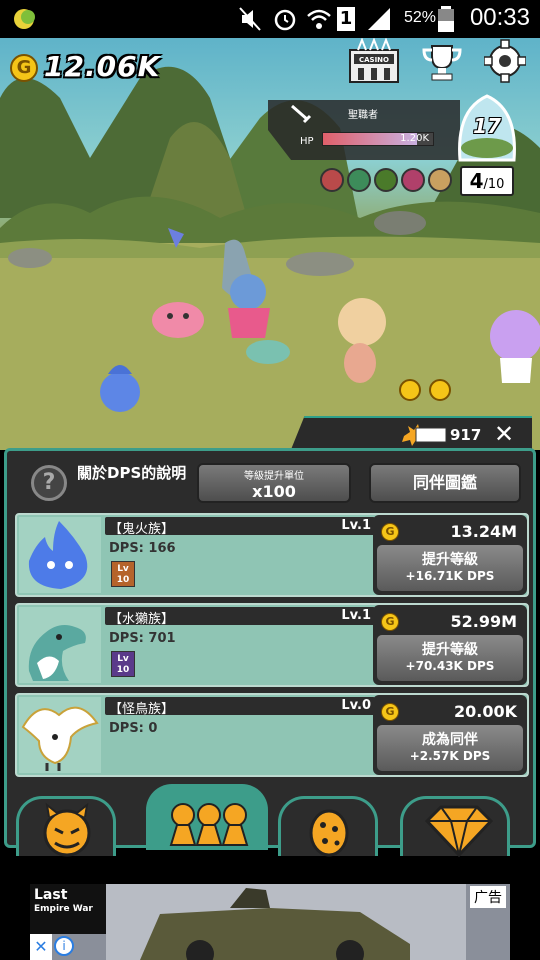 The height and width of the screenshot is (960, 540). Describe the element at coordinates (450, 740) in the screenshot. I see `recruit-label: 成為同伴` at that location.